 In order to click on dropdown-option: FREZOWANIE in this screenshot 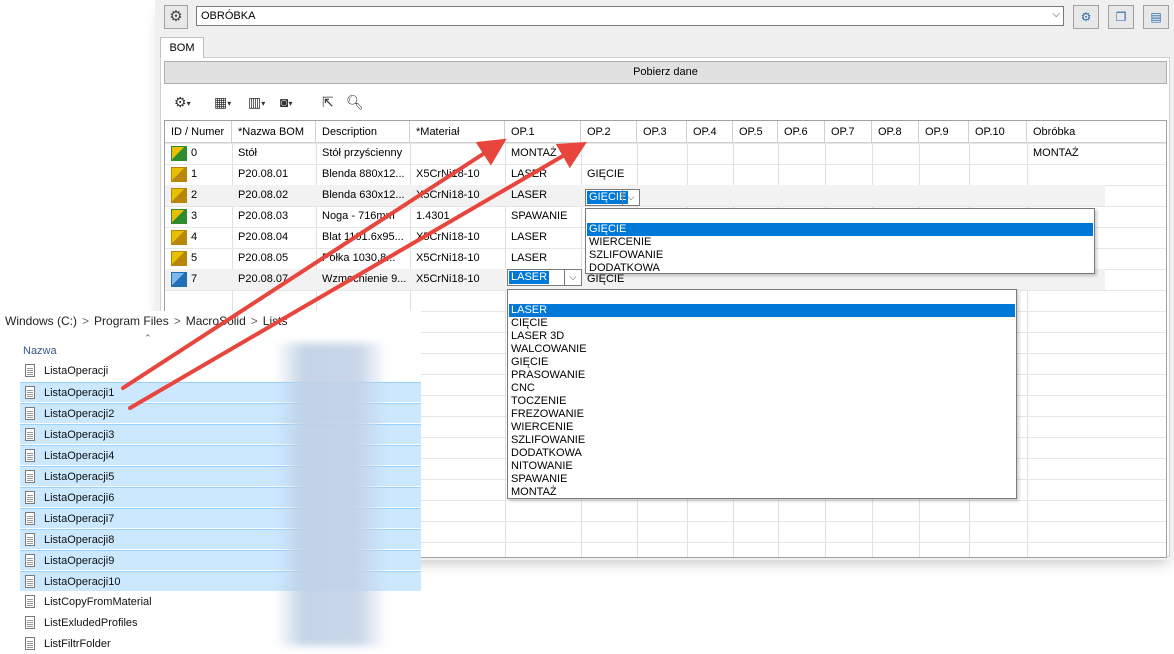, I will do `click(762, 414)`.